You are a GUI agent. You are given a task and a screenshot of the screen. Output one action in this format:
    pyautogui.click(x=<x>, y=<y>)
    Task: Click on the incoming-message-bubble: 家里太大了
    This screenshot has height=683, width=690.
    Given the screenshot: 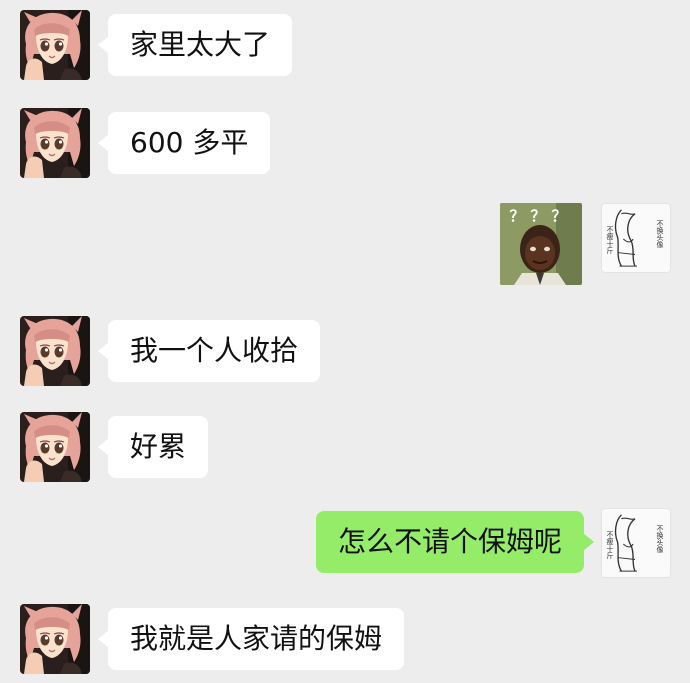 What is the action you would take?
    pyautogui.click(x=195, y=45)
    